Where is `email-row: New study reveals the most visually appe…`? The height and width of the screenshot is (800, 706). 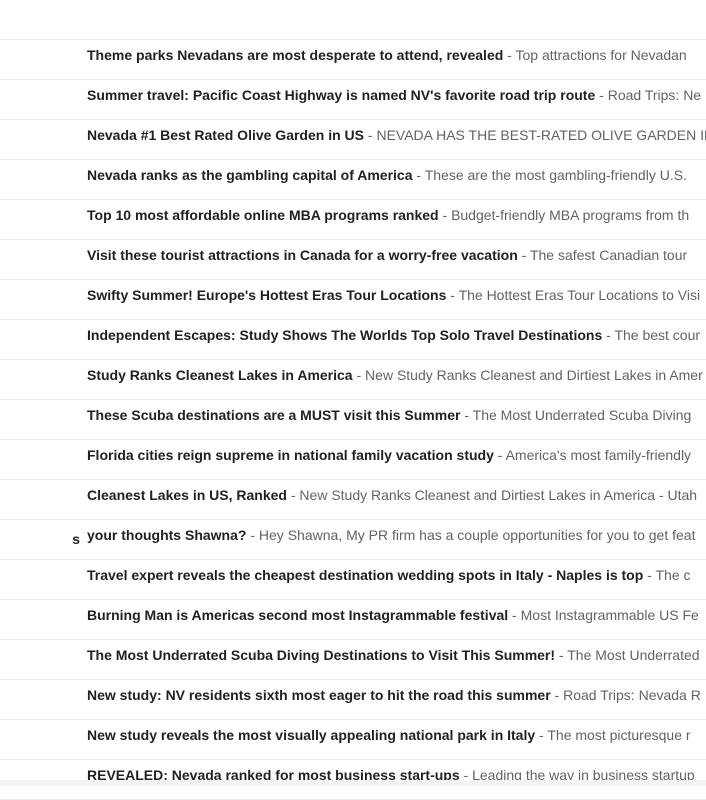
email-row: New study reveals the most visually appe… is located at coordinates (353, 740).